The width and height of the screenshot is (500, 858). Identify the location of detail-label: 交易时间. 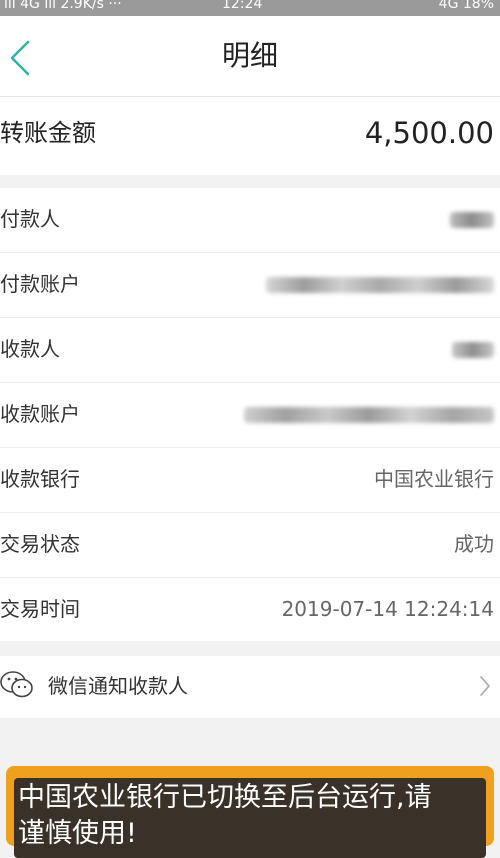
(40, 609).